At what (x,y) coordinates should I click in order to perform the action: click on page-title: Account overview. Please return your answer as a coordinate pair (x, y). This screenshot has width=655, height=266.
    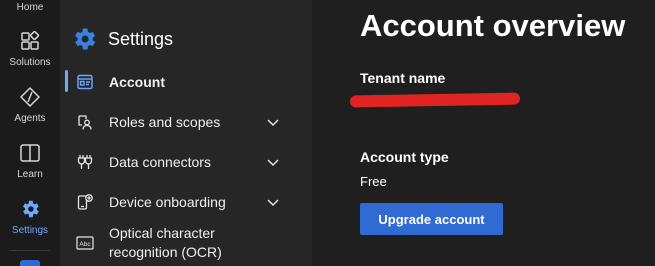
    Looking at the image, I should click on (493, 25).